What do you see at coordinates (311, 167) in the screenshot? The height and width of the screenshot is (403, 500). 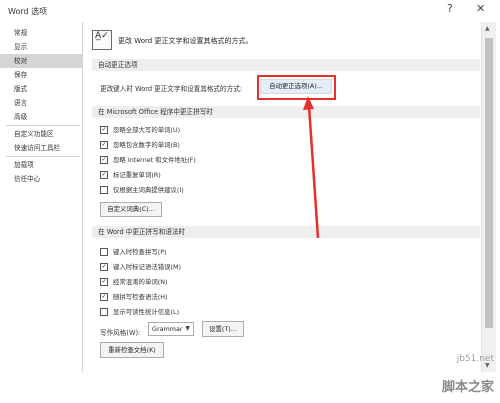 I see `annotation-arrow` at bounding box center [311, 167].